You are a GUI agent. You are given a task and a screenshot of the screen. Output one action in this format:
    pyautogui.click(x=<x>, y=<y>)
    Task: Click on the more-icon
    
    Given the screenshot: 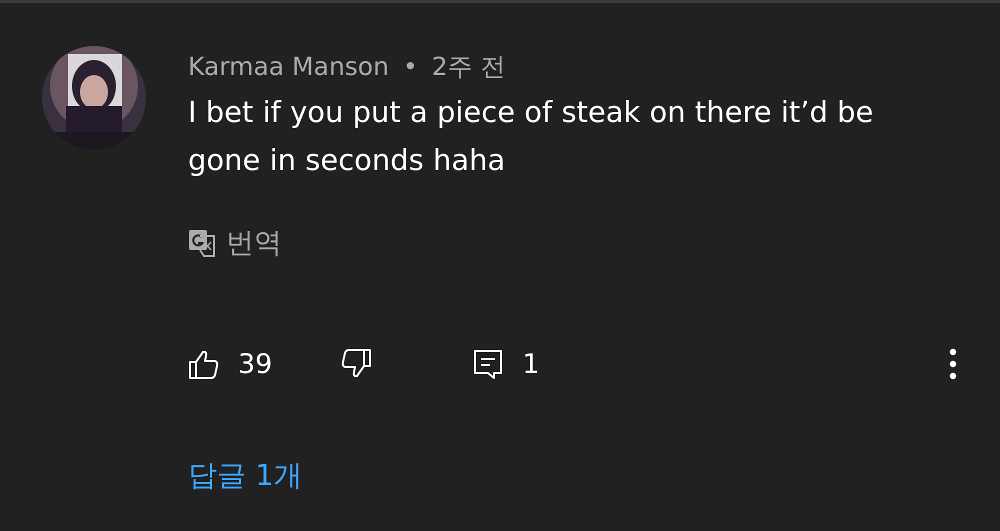 What is the action you would take?
    pyautogui.click(x=953, y=364)
    